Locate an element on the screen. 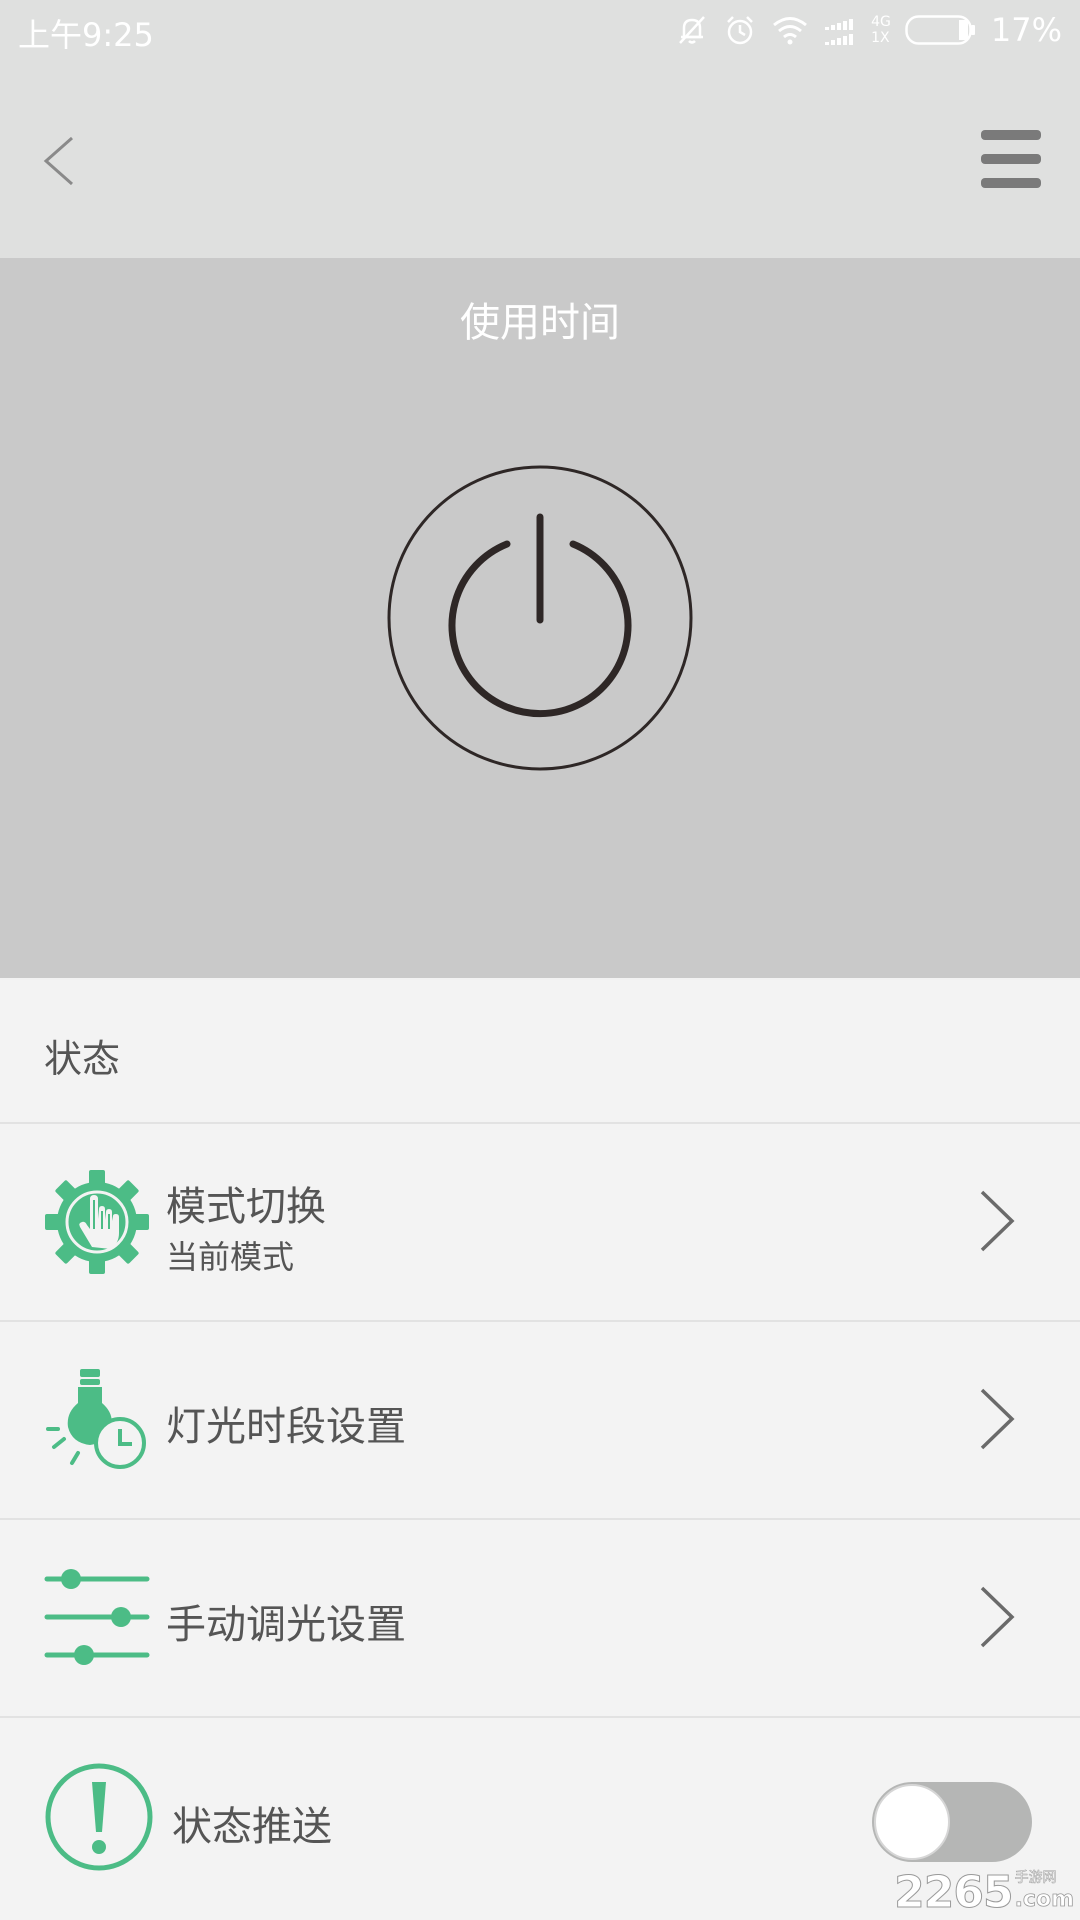 Image resolution: width=1080 pixels, height=1920 pixels. light-period-row: 灯光时段设置 is located at coordinates (540, 1421).